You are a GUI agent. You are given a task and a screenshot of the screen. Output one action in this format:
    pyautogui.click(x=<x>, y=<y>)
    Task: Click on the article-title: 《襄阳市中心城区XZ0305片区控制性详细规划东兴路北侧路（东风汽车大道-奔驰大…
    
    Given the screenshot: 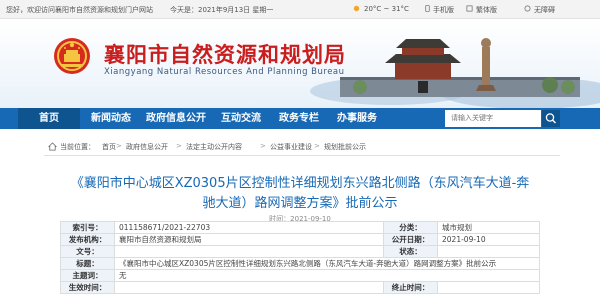 What is the action you would take?
    pyautogui.click(x=300, y=193)
    